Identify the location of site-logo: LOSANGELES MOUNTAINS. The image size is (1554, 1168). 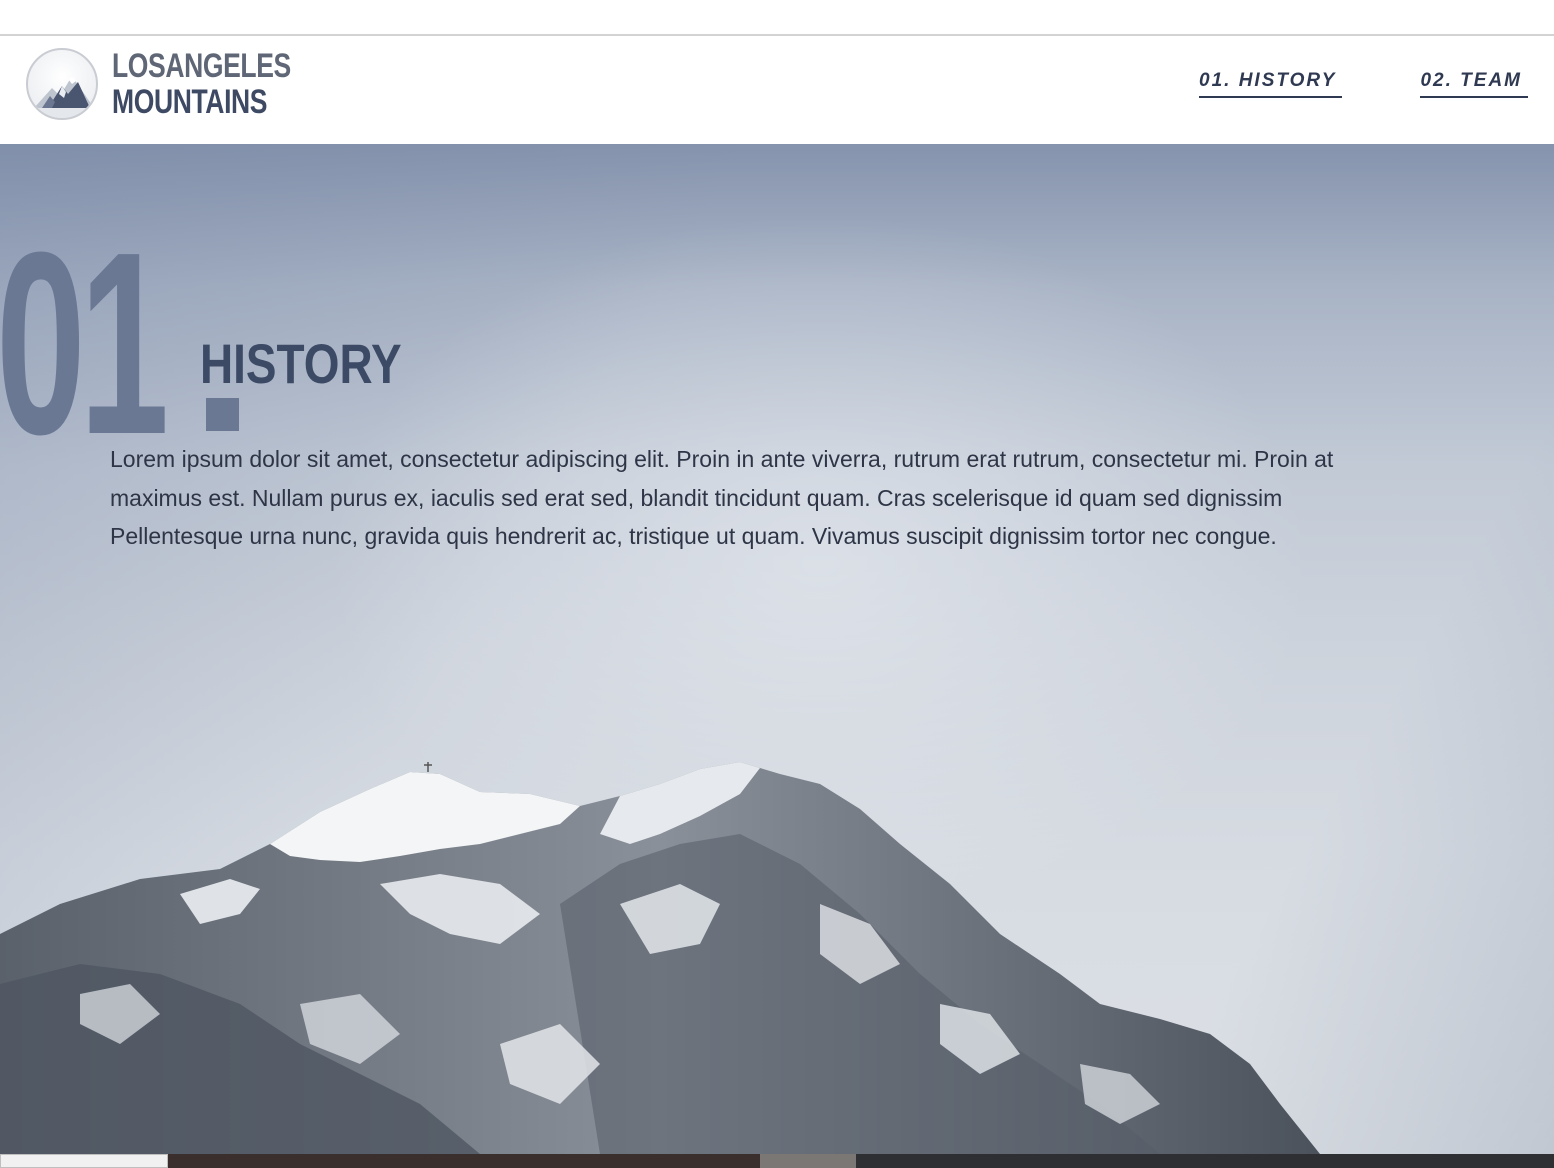
(183, 84).